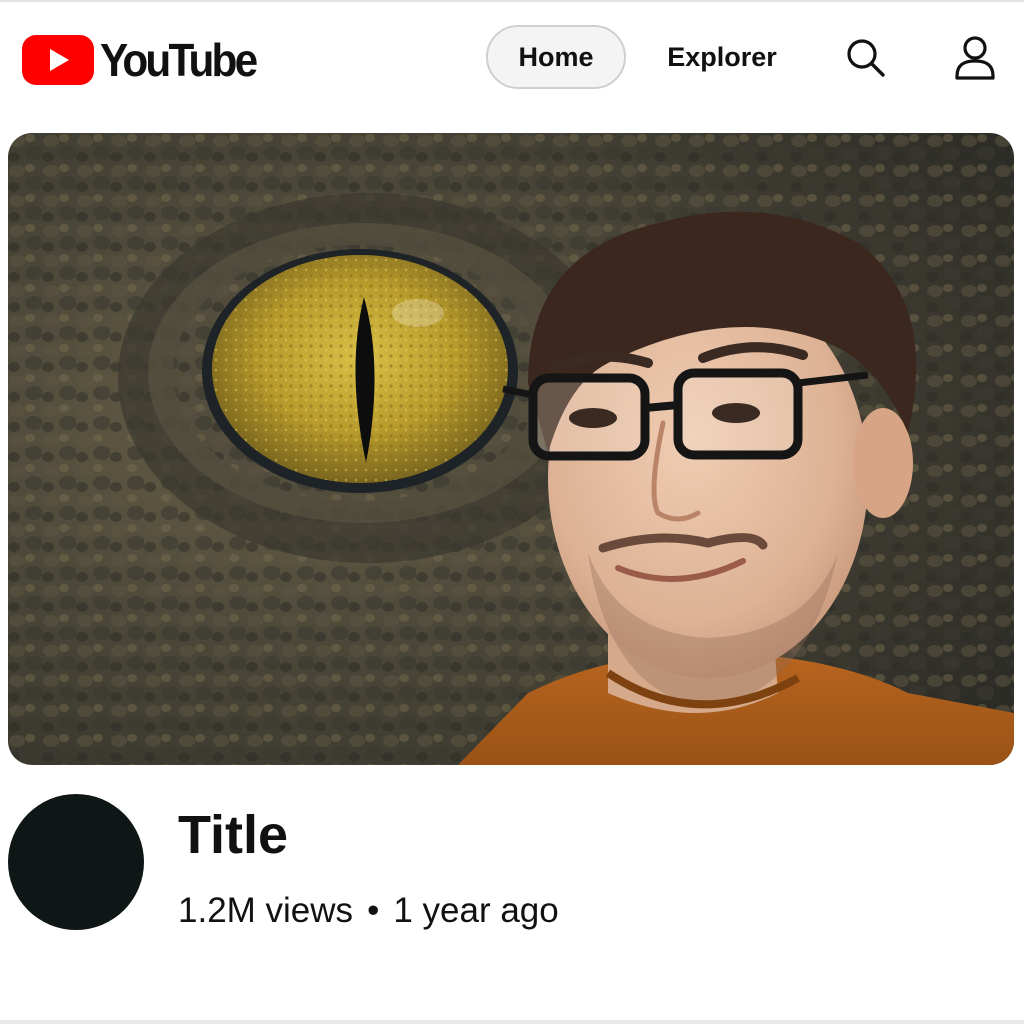  I want to click on nav-explorer-button: Explorer, so click(722, 57).